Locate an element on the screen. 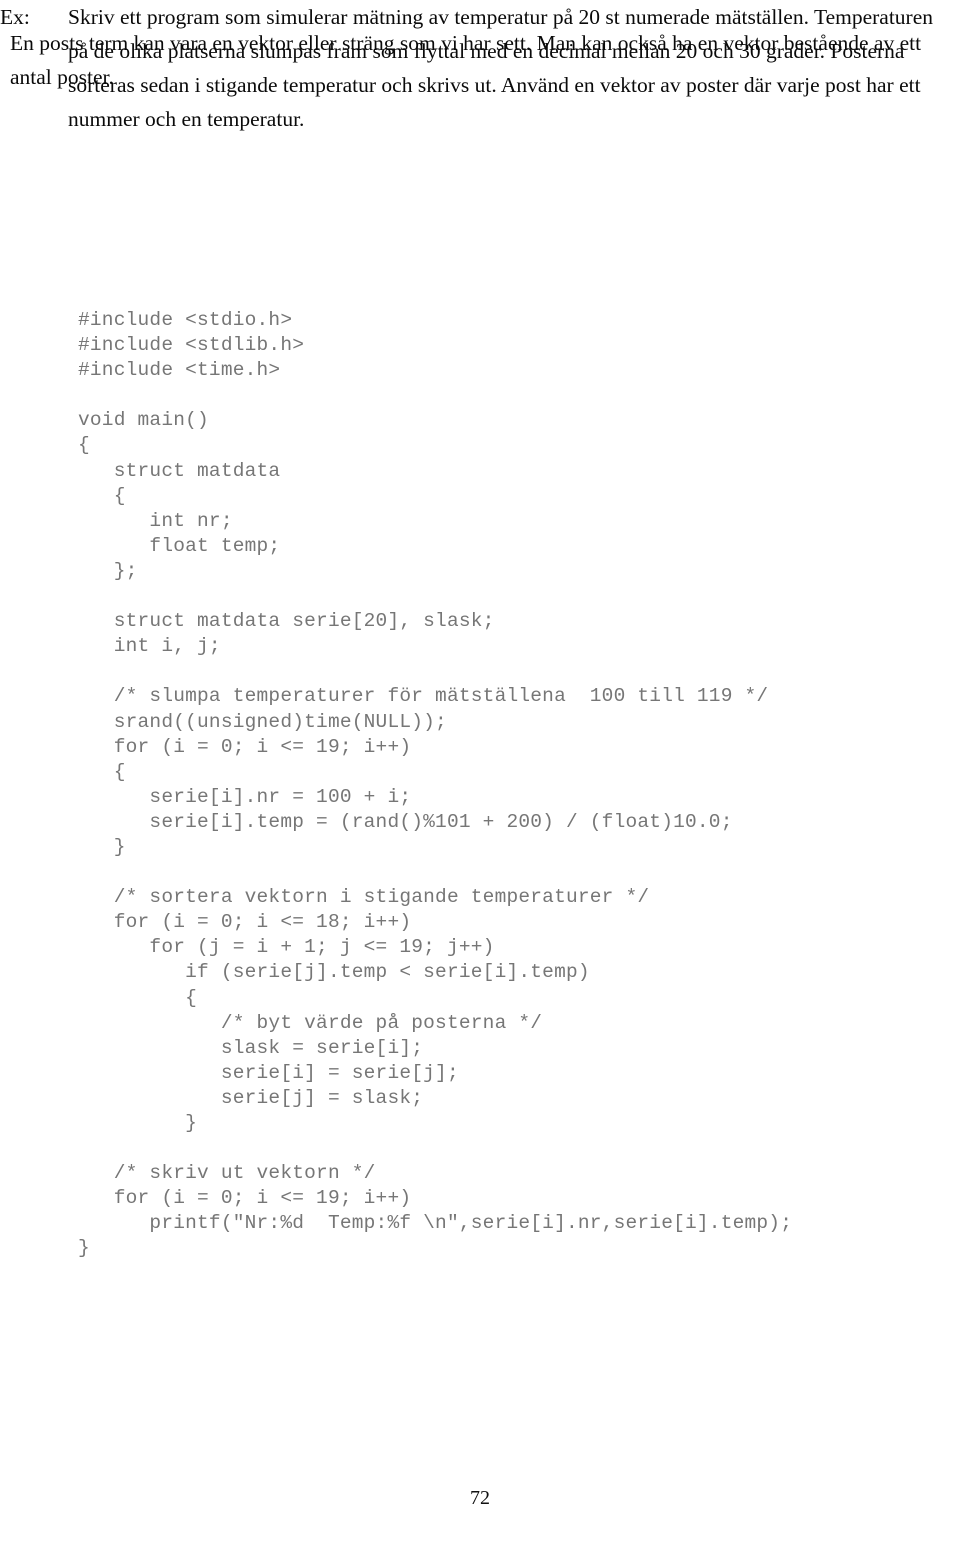  page-number: 72 is located at coordinates (480, 1498).